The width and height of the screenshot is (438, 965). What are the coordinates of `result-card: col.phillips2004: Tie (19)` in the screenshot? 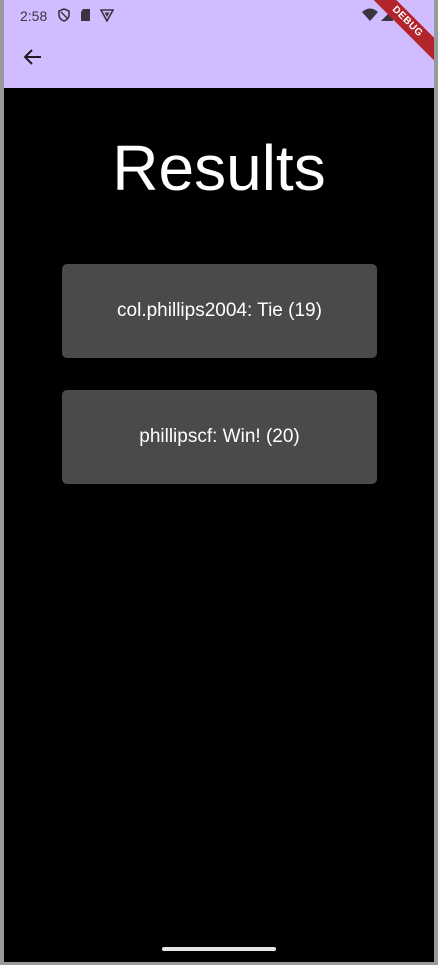 It's located at (219, 311).